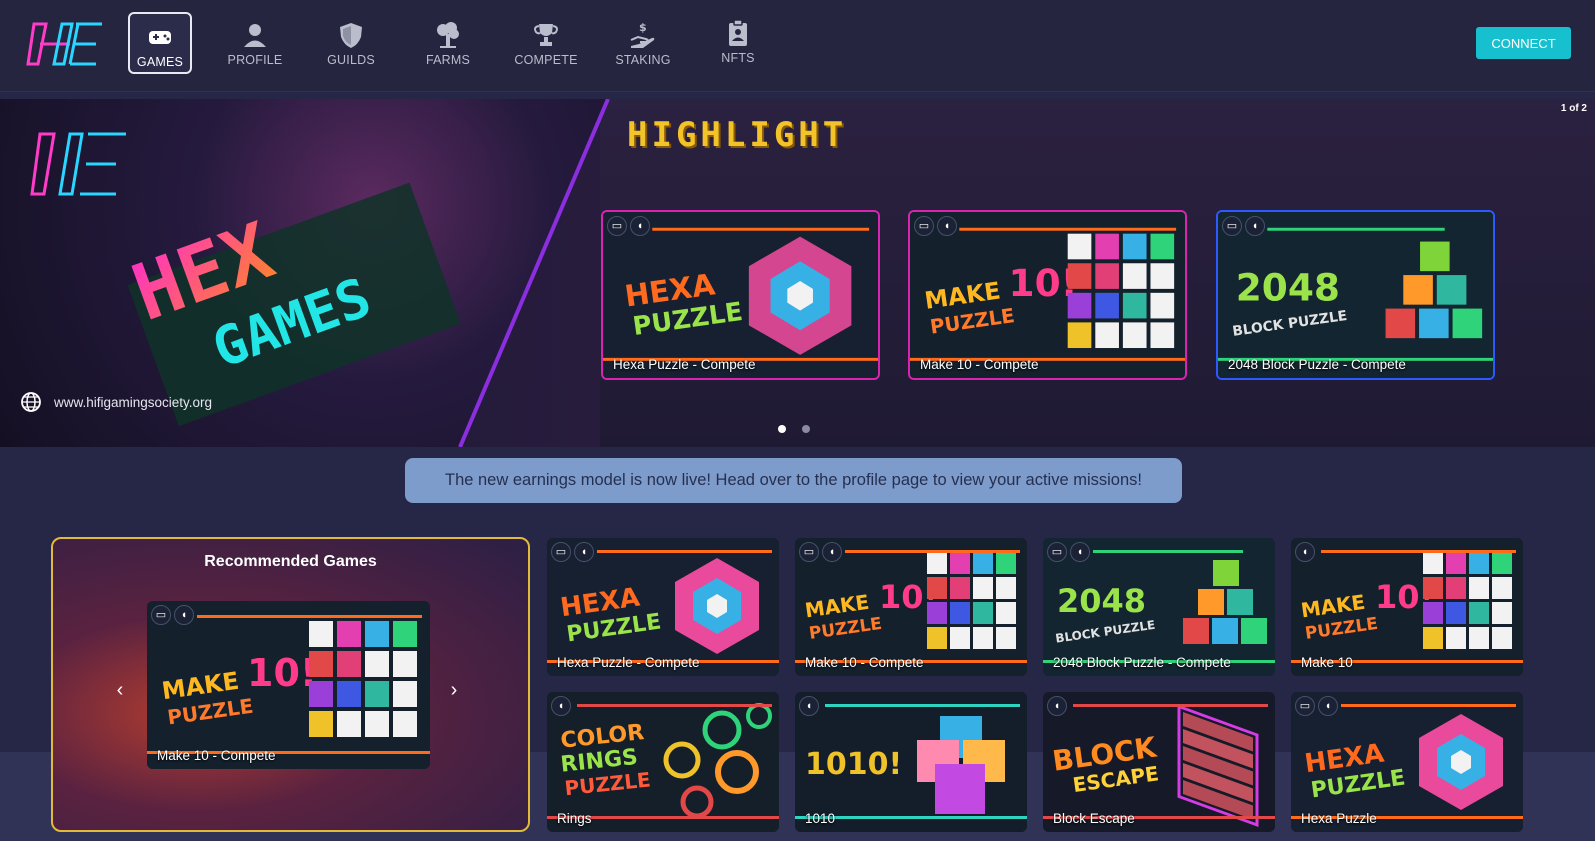 The image size is (1595, 841). I want to click on game-card: HEXA PUZZLE ▭ ◖ Hexa Puzzle - Compete, so click(663, 607).